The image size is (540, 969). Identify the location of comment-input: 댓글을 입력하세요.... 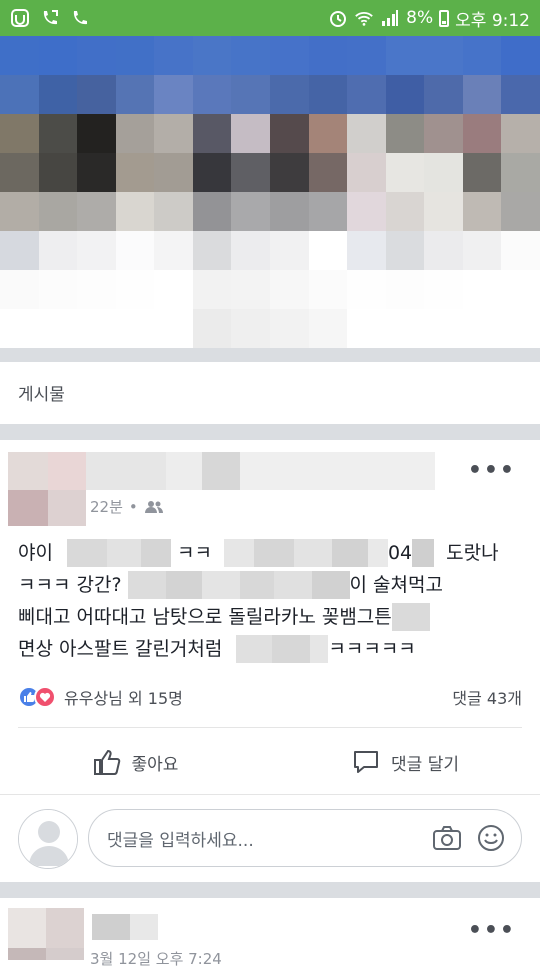
(305, 838).